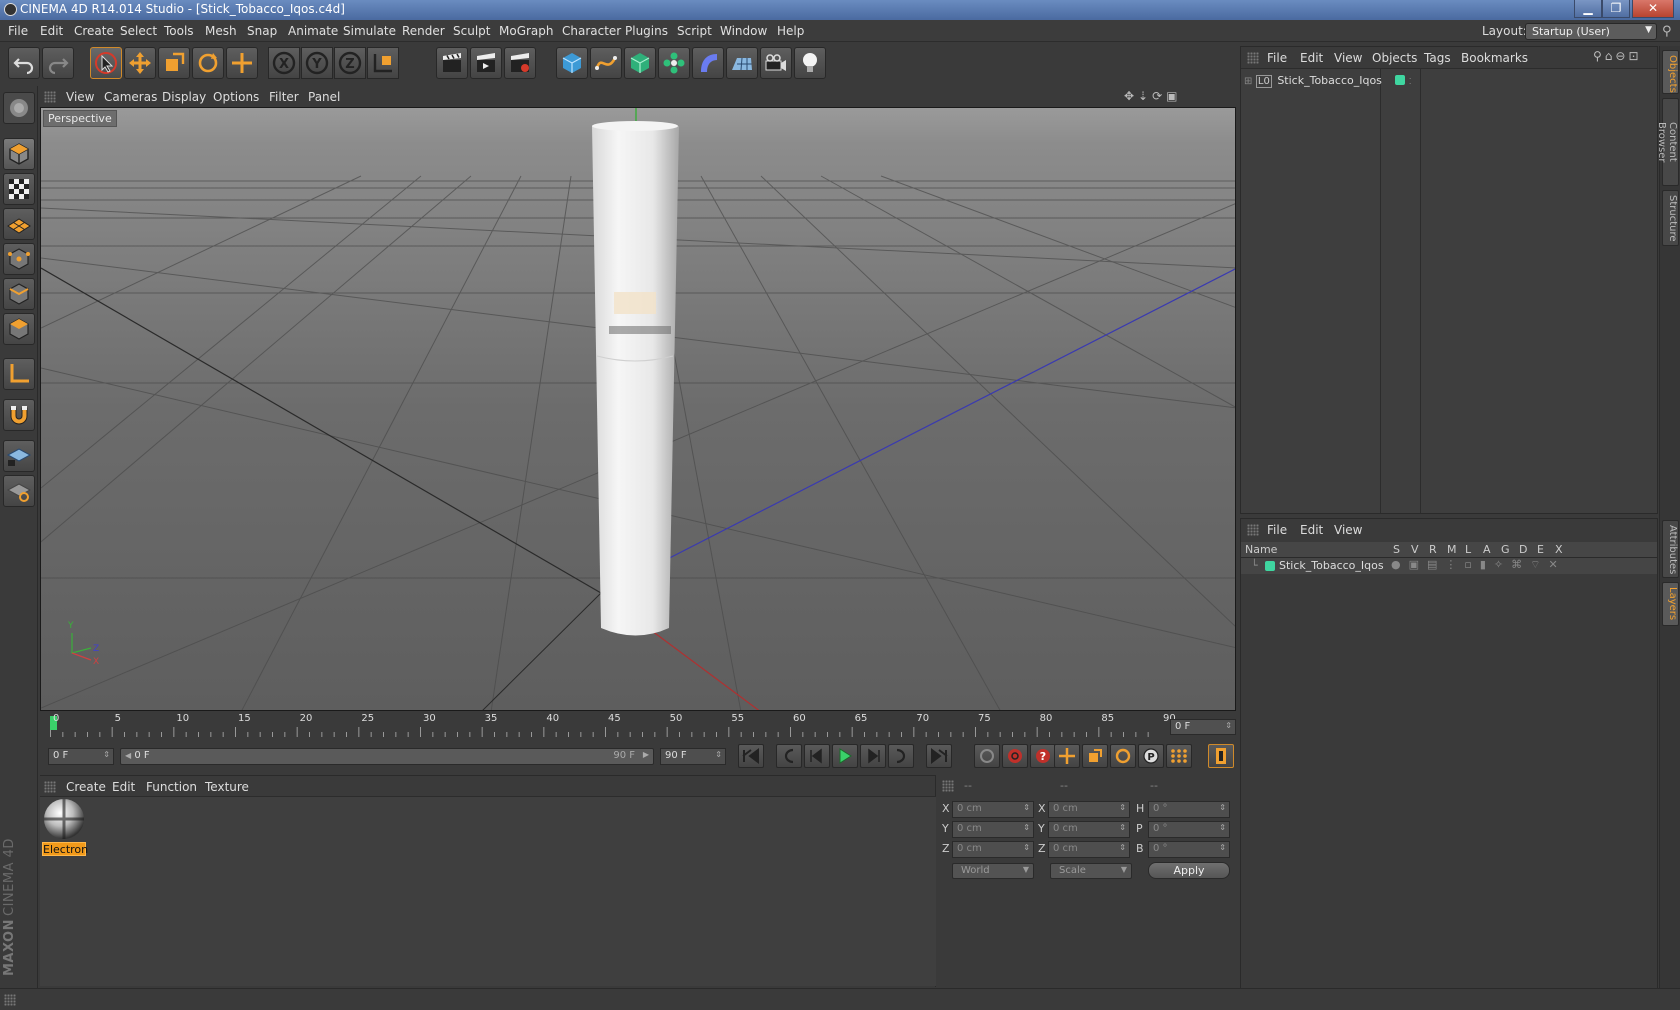  I want to click on material-menu-function: Function, so click(171, 787).